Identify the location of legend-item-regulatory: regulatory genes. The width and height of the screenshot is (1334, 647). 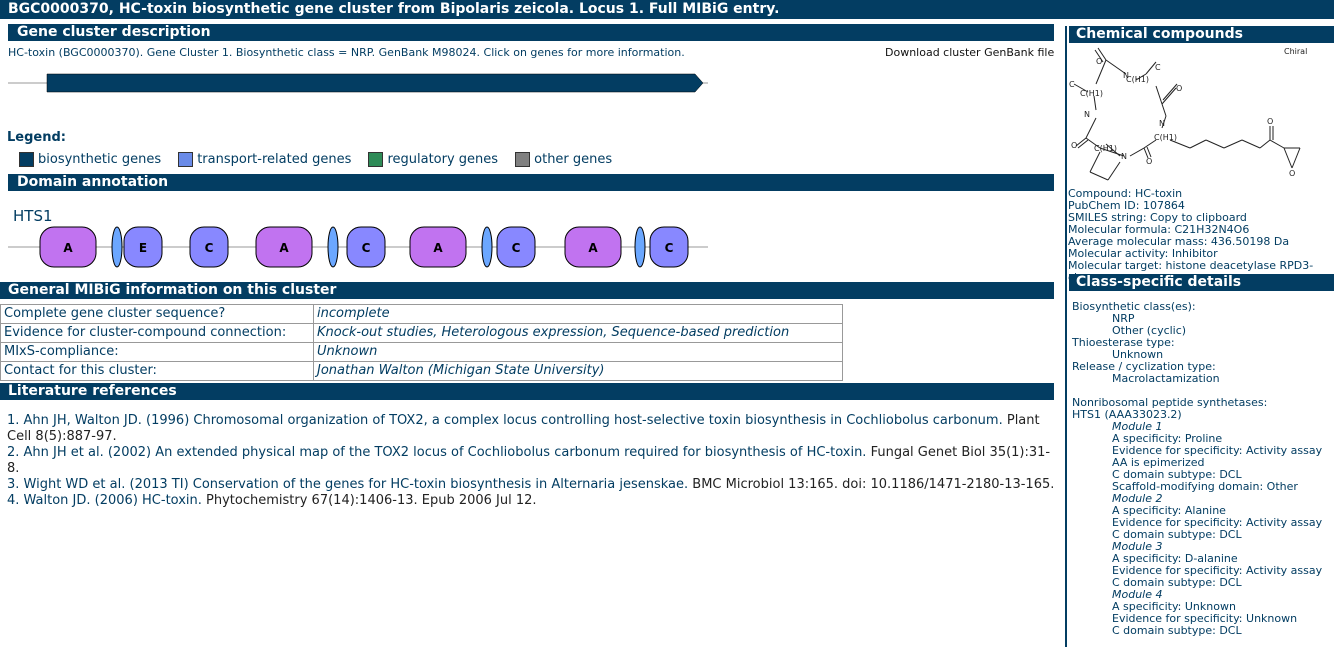
(433, 159).